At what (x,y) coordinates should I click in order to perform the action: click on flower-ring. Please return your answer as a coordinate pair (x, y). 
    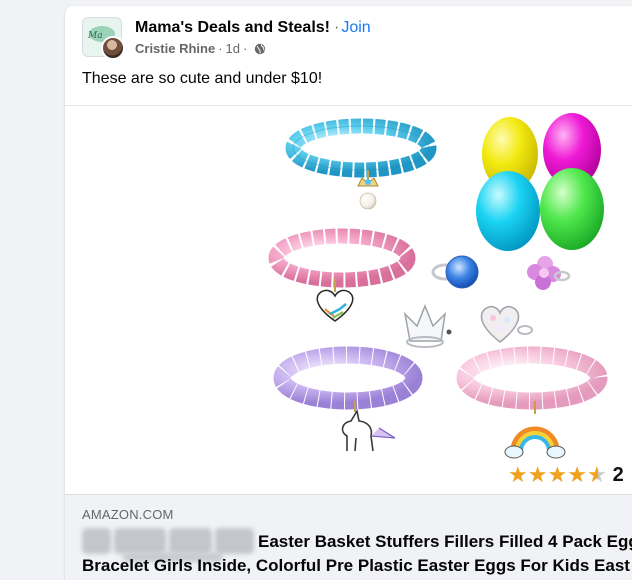
    Looking at the image, I should click on (549, 273).